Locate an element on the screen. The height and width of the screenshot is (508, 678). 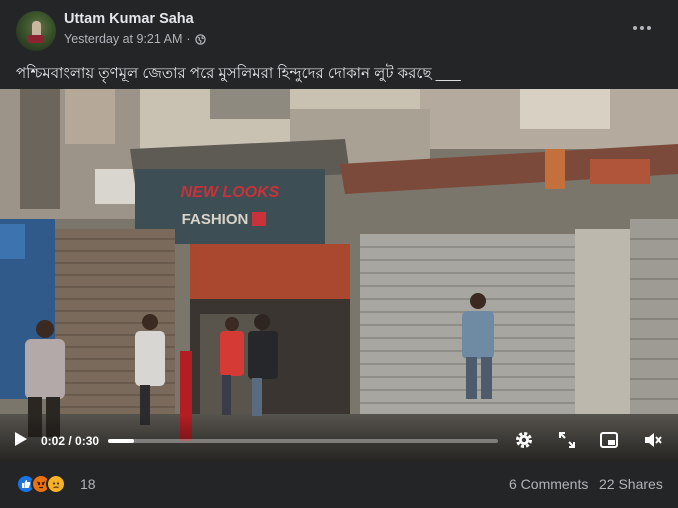
reaction-count: 18 is located at coordinates (88, 484).